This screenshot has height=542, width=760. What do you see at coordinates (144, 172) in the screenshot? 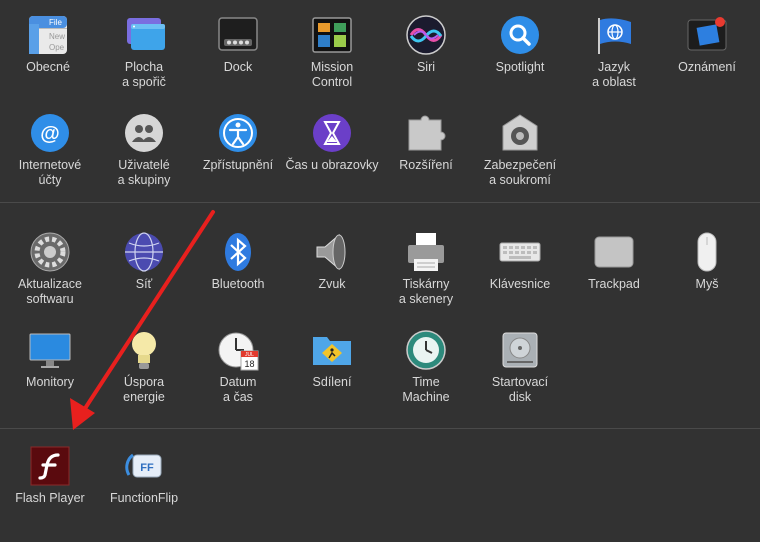
I see `pane-label: Uživatelé a skupiny` at bounding box center [144, 172].